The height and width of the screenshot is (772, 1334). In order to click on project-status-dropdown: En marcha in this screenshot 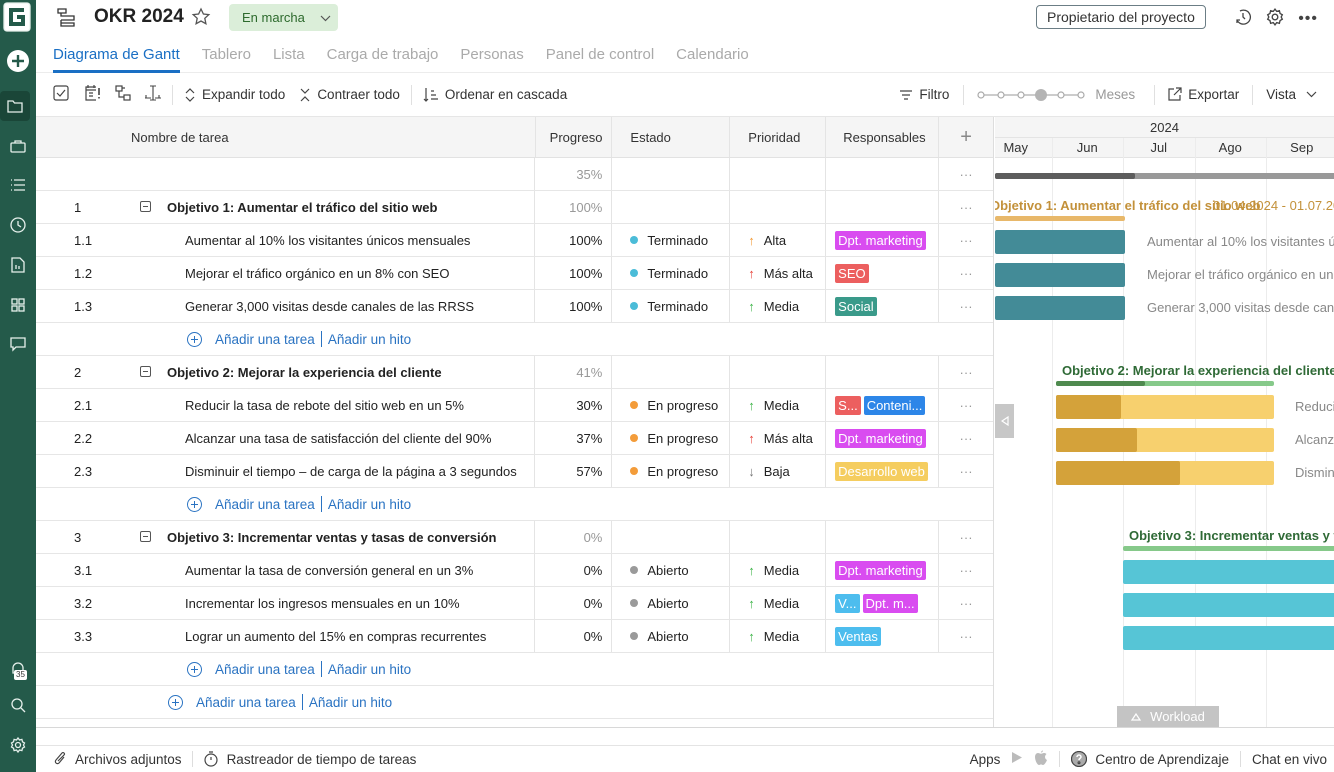, I will do `click(283, 17)`.